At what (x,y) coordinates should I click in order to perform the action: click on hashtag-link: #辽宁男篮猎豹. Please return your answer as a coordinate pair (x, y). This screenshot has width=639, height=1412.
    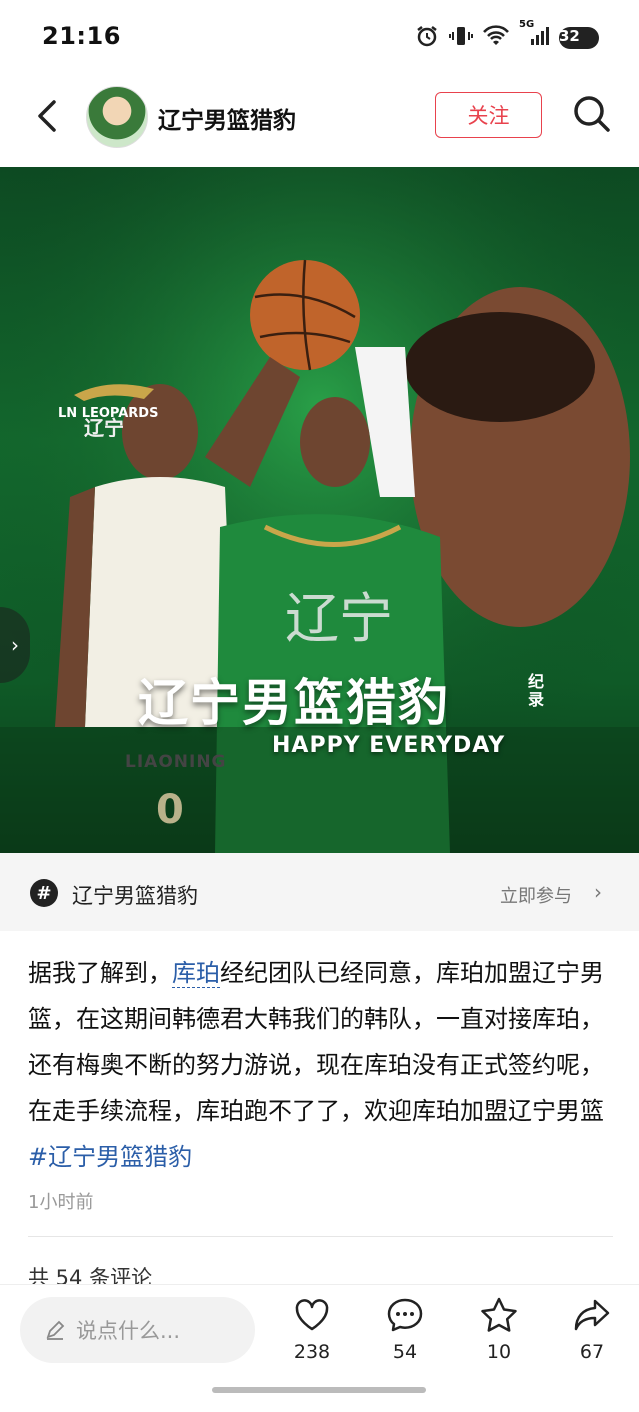
    Looking at the image, I should click on (110, 1157).